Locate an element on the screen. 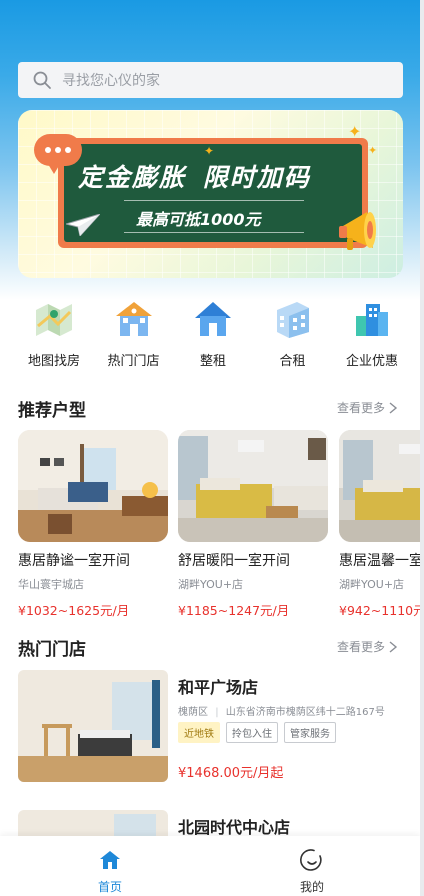 This screenshot has height=896, width=424. megaphone-icon is located at coordinates (357, 231).